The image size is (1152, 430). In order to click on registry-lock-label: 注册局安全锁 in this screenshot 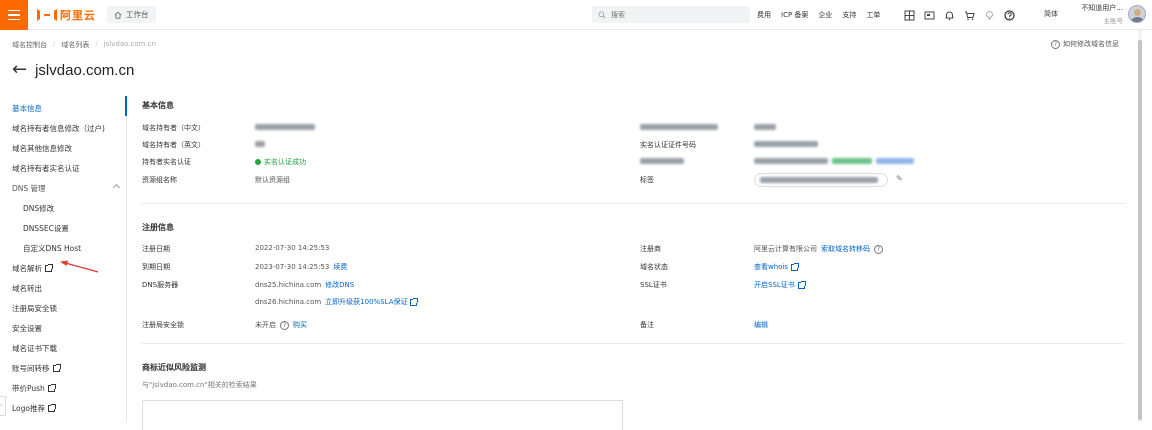, I will do `click(163, 325)`.